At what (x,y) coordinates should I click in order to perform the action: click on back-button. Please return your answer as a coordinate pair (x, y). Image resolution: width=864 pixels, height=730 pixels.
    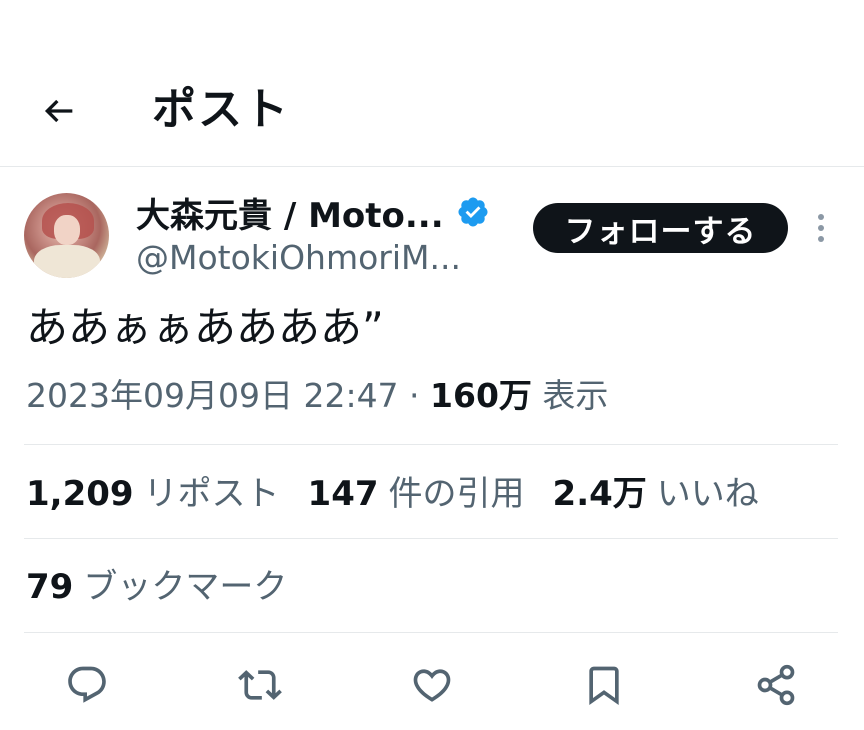
    Looking at the image, I should click on (59, 111).